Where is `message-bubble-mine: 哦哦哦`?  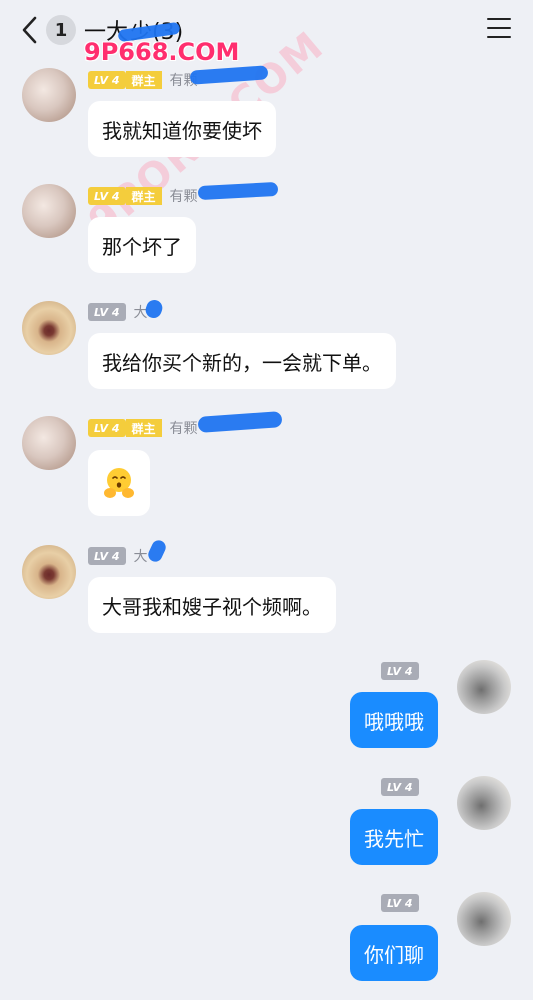
message-bubble-mine: 哦哦哦 is located at coordinates (394, 720).